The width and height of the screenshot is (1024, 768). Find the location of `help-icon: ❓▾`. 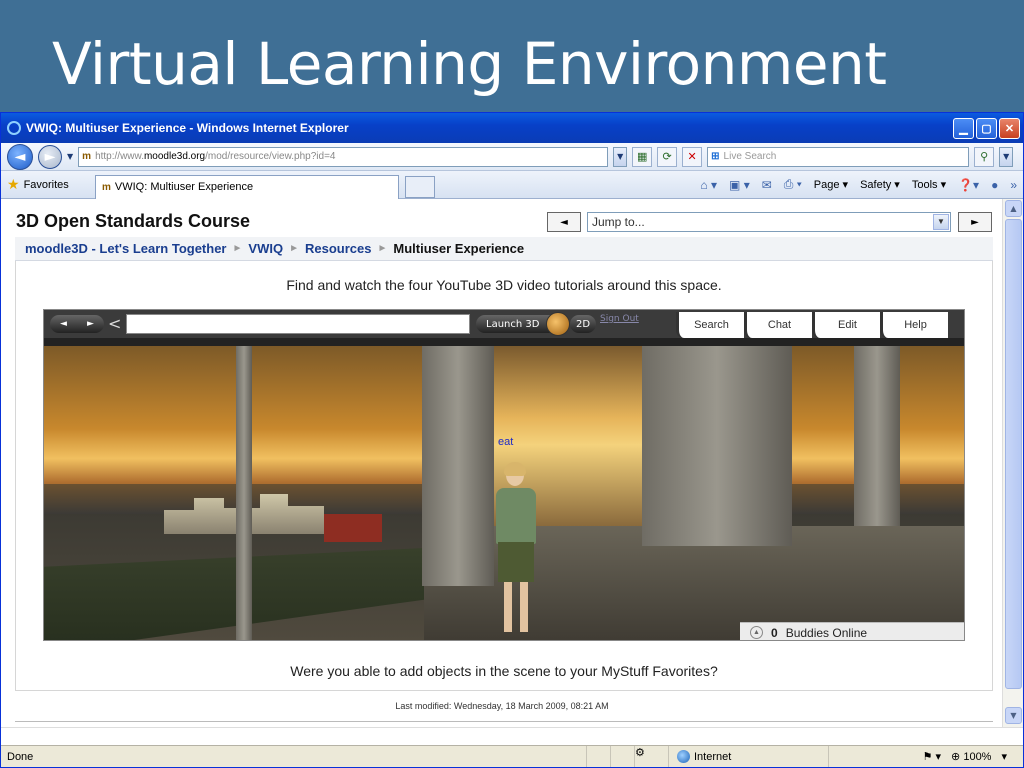

help-icon: ❓▾ is located at coordinates (968, 185).